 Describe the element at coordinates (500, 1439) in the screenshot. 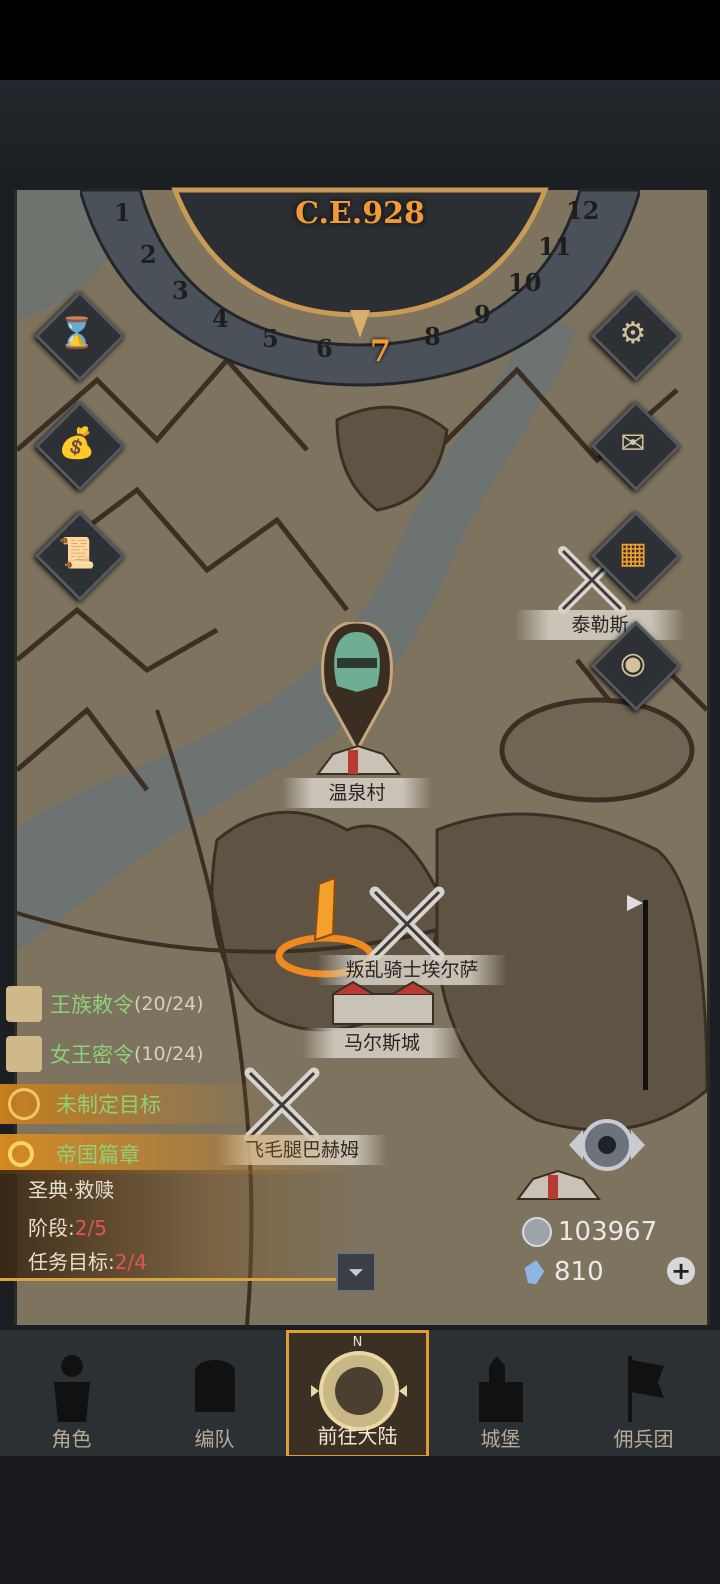

I see `nav-castle-label: 城堡` at that location.